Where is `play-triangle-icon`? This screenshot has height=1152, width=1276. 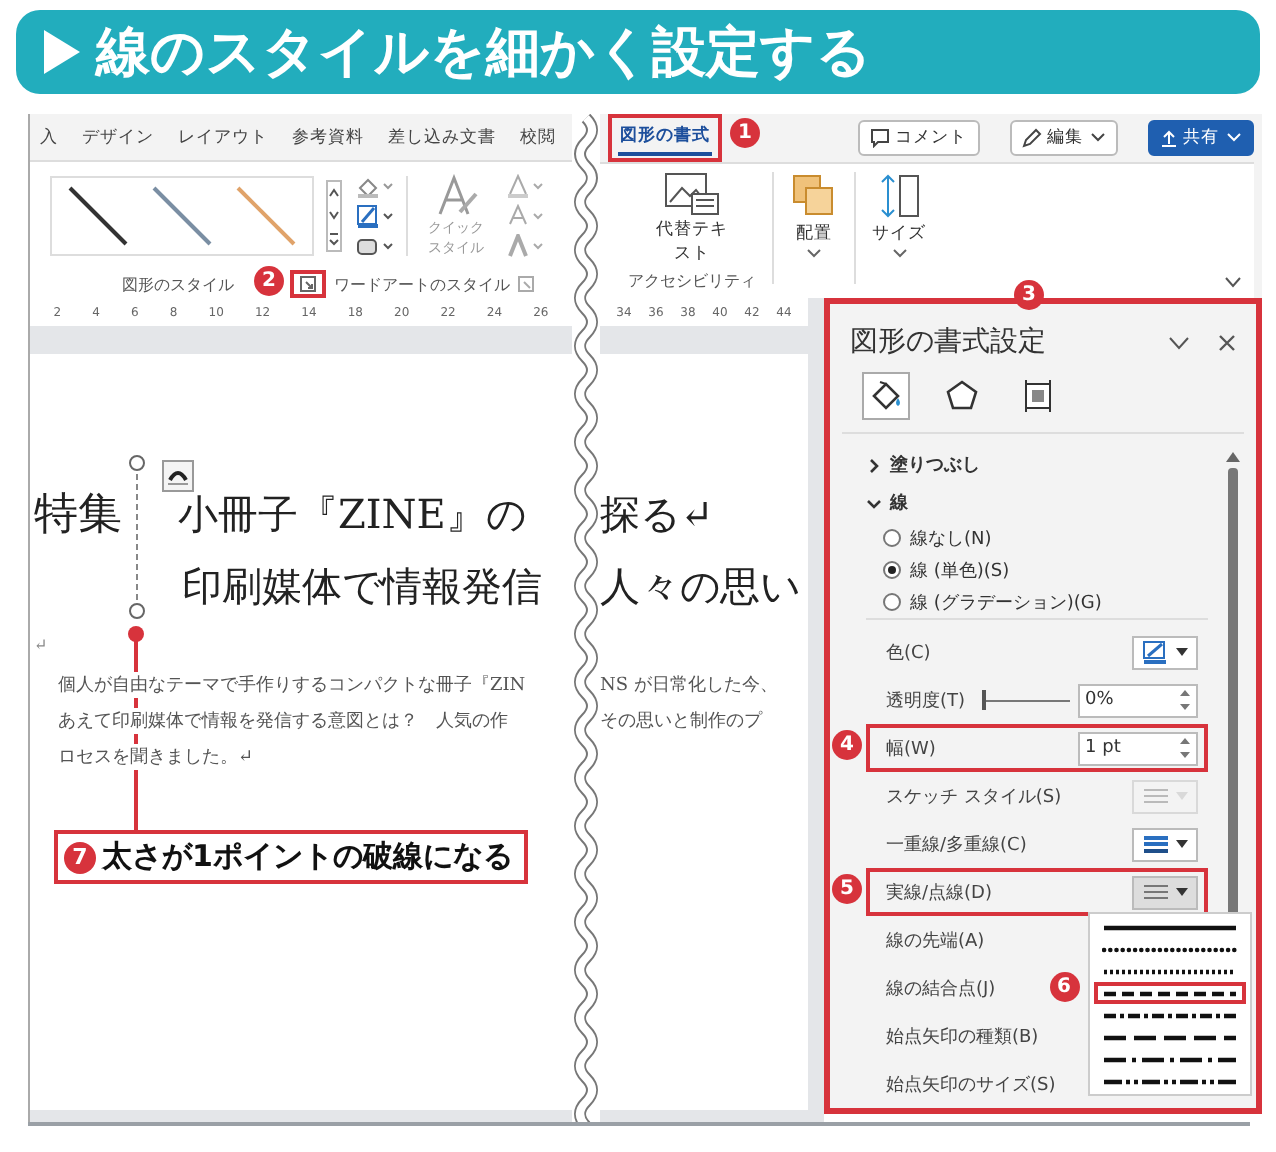
play-triangle-icon is located at coordinates (62, 52).